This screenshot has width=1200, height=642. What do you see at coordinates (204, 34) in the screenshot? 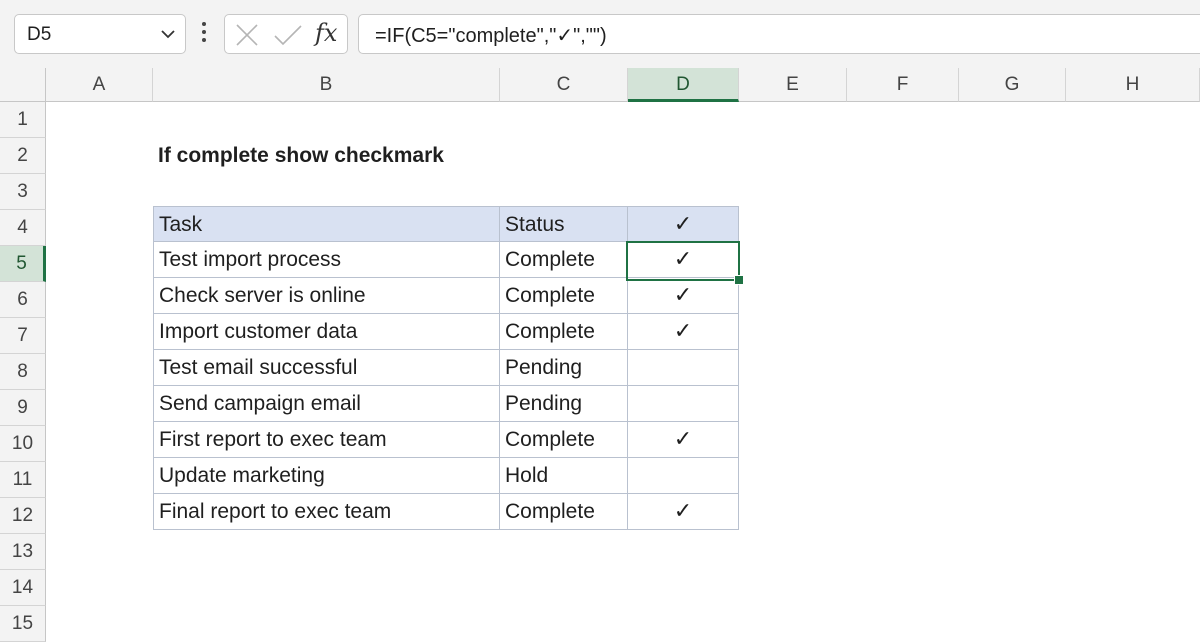
I see `more-options-icon` at bounding box center [204, 34].